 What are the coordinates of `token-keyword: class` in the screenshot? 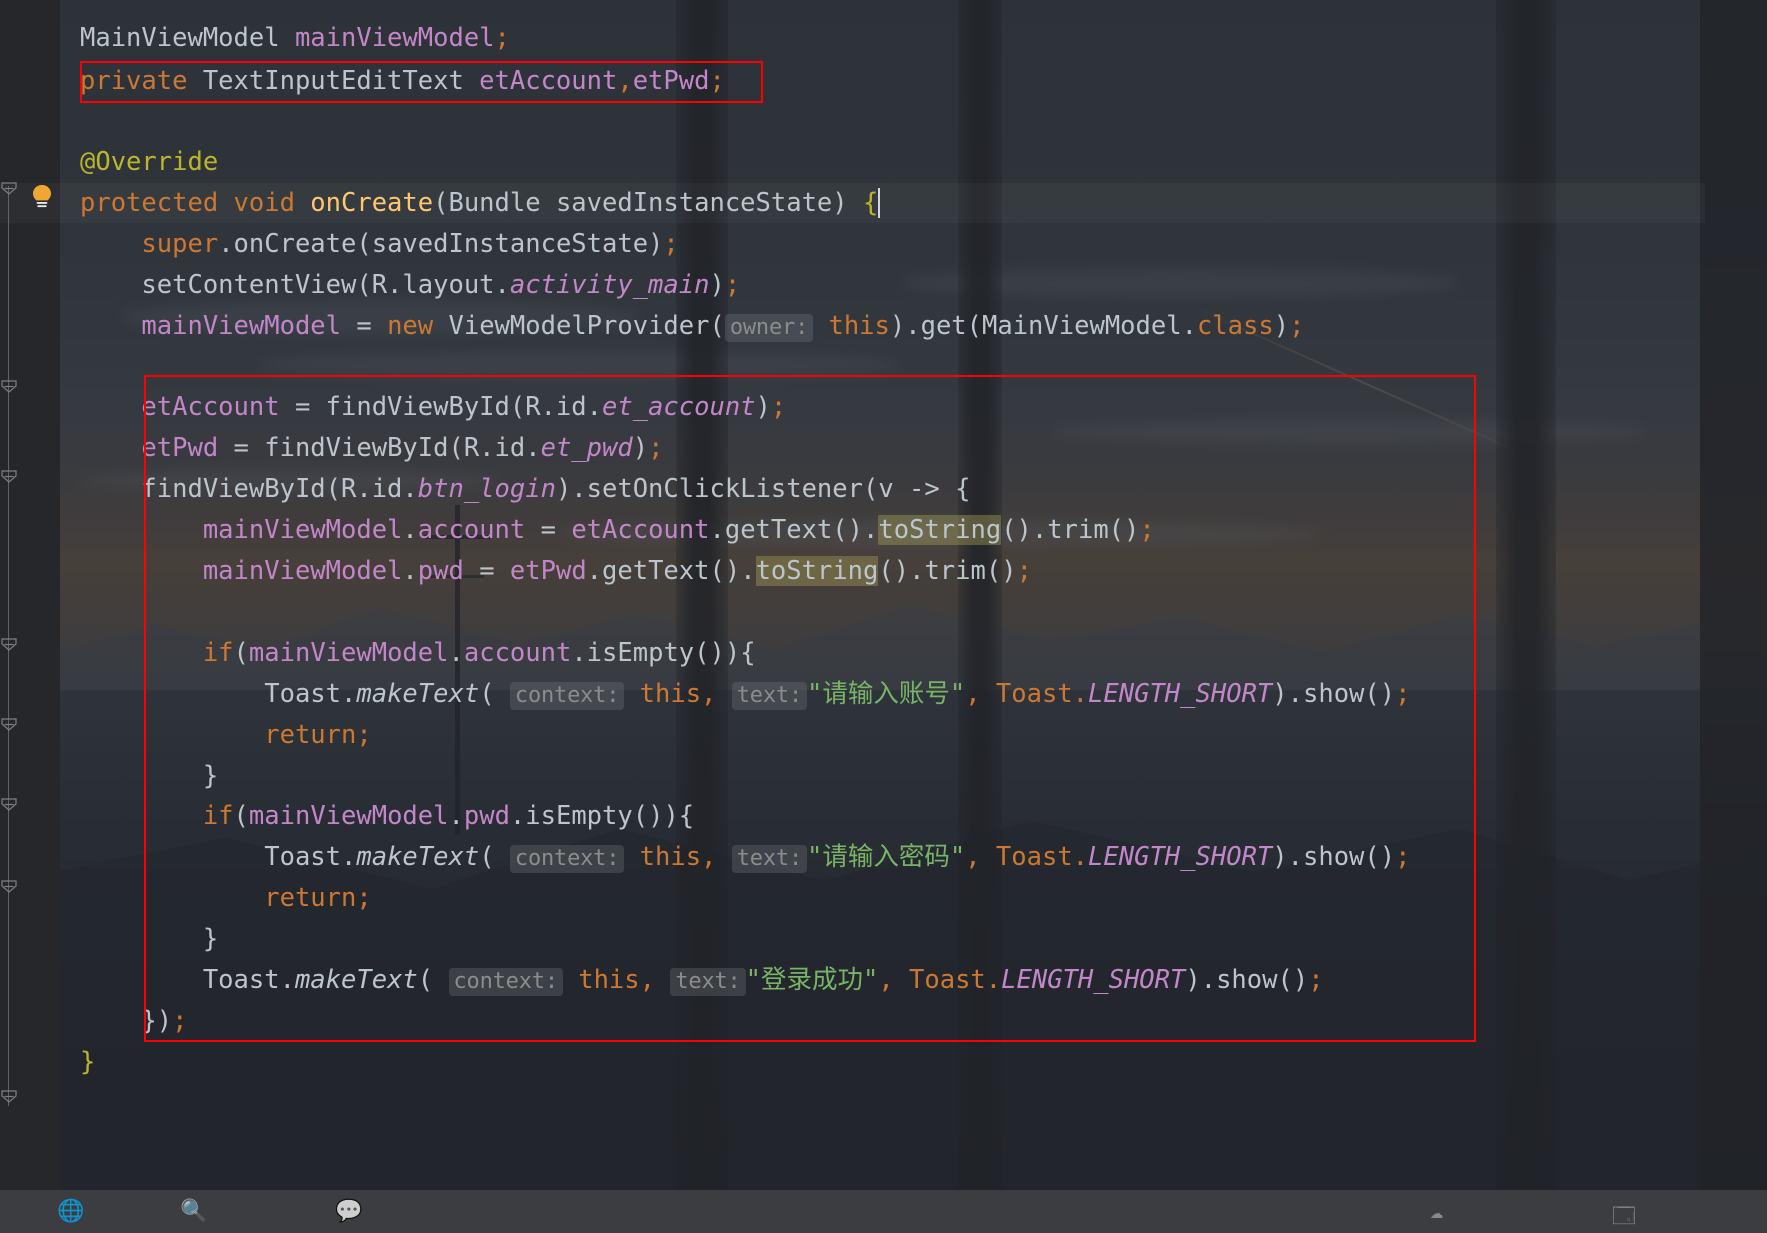 It's located at (1235, 326).